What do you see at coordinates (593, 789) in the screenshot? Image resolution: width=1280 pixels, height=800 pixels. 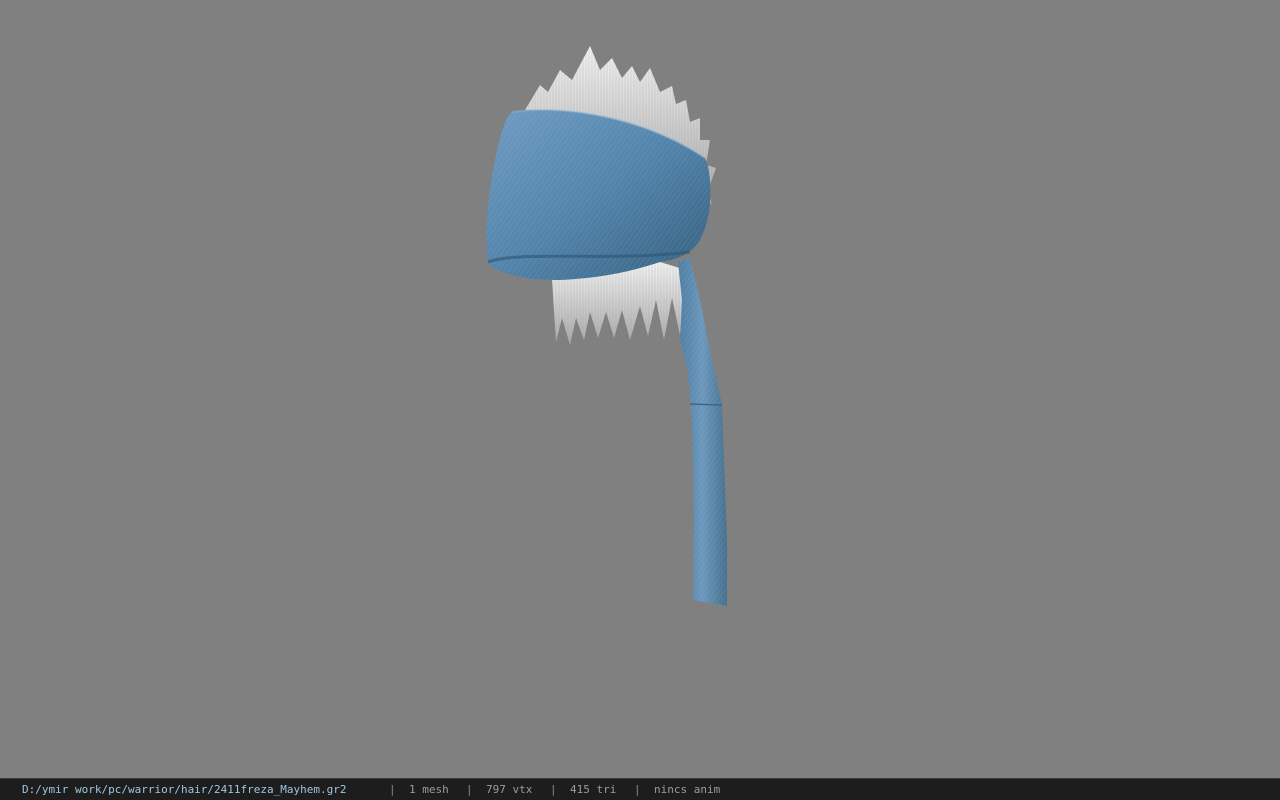 I see `triangle-count-label: 415 tri` at bounding box center [593, 789].